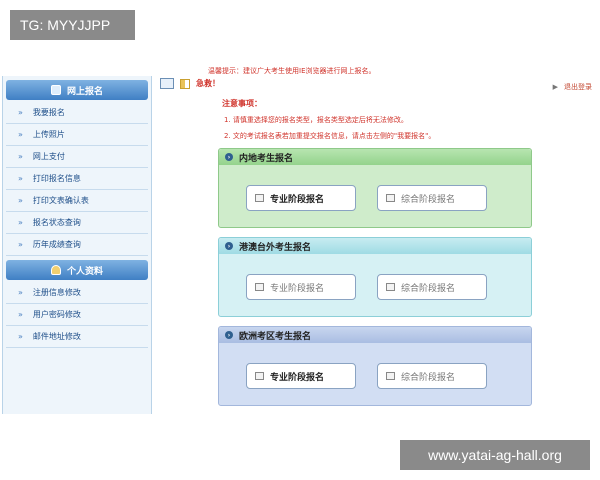  Describe the element at coordinates (84, 271) in the screenshot. I see `sidebar-section-title: 个人资料` at that location.